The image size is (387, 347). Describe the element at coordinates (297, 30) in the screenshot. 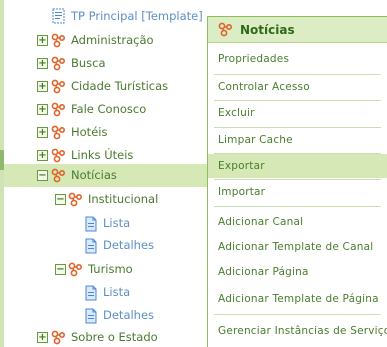

I see `context-menu-header: Notícias` at that location.